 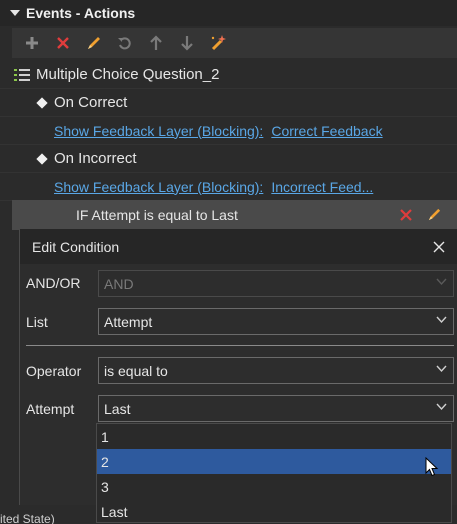 What do you see at coordinates (76, 246) in the screenshot?
I see `dialog-title: Edit Condition` at bounding box center [76, 246].